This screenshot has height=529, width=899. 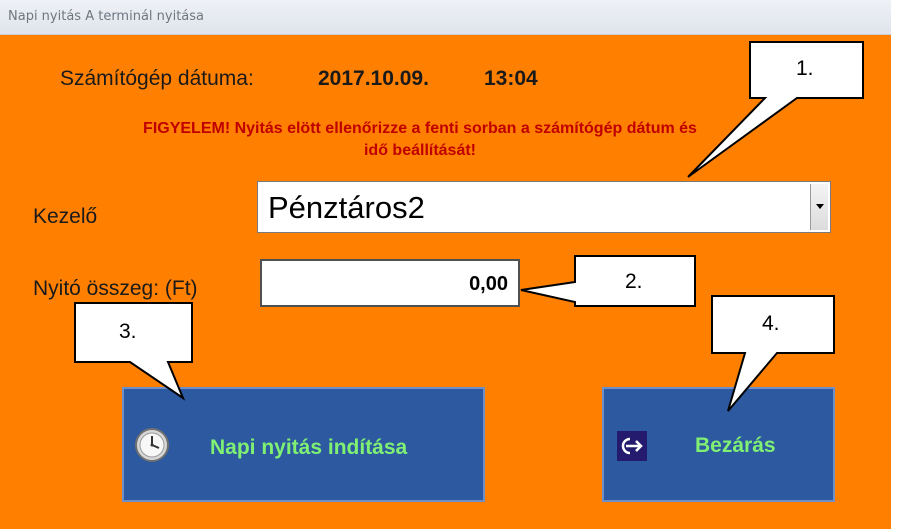 I want to click on callout-2-shape, so click(x=608, y=281).